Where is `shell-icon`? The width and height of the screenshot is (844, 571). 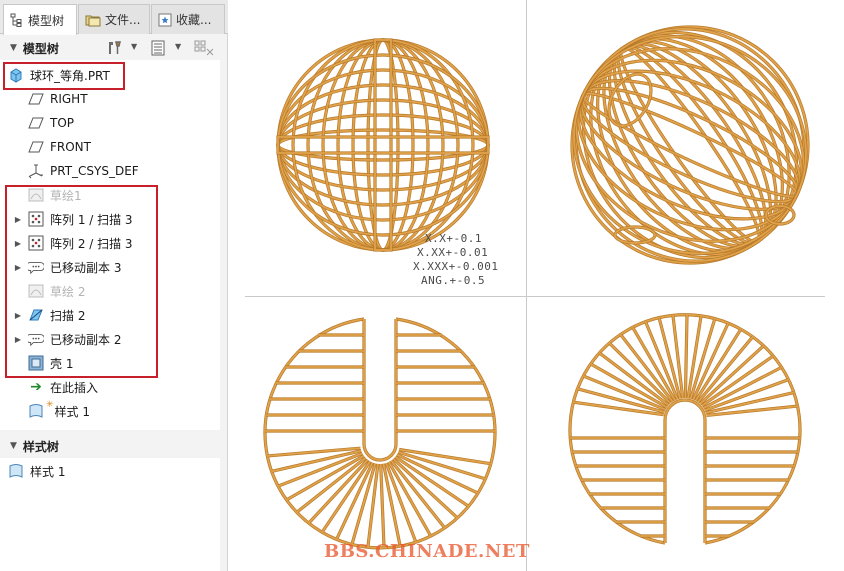 shell-icon is located at coordinates (36, 363).